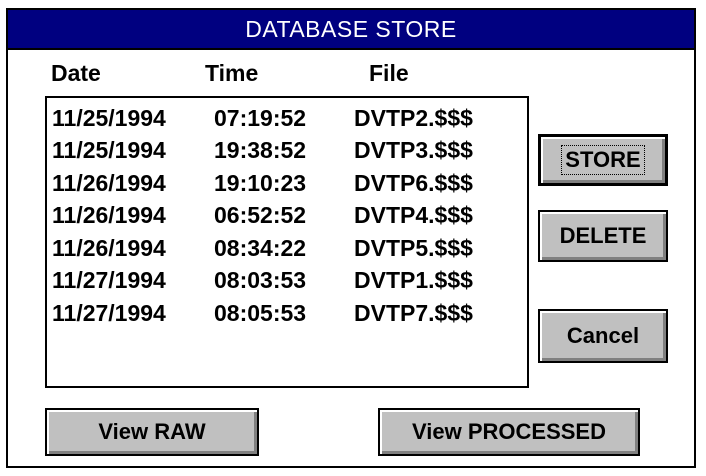 The height and width of the screenshot is (476, 706). I want to click on list-item: 11/26/1994 19:10:23 DVTP6.$$$, so click(287, 183).